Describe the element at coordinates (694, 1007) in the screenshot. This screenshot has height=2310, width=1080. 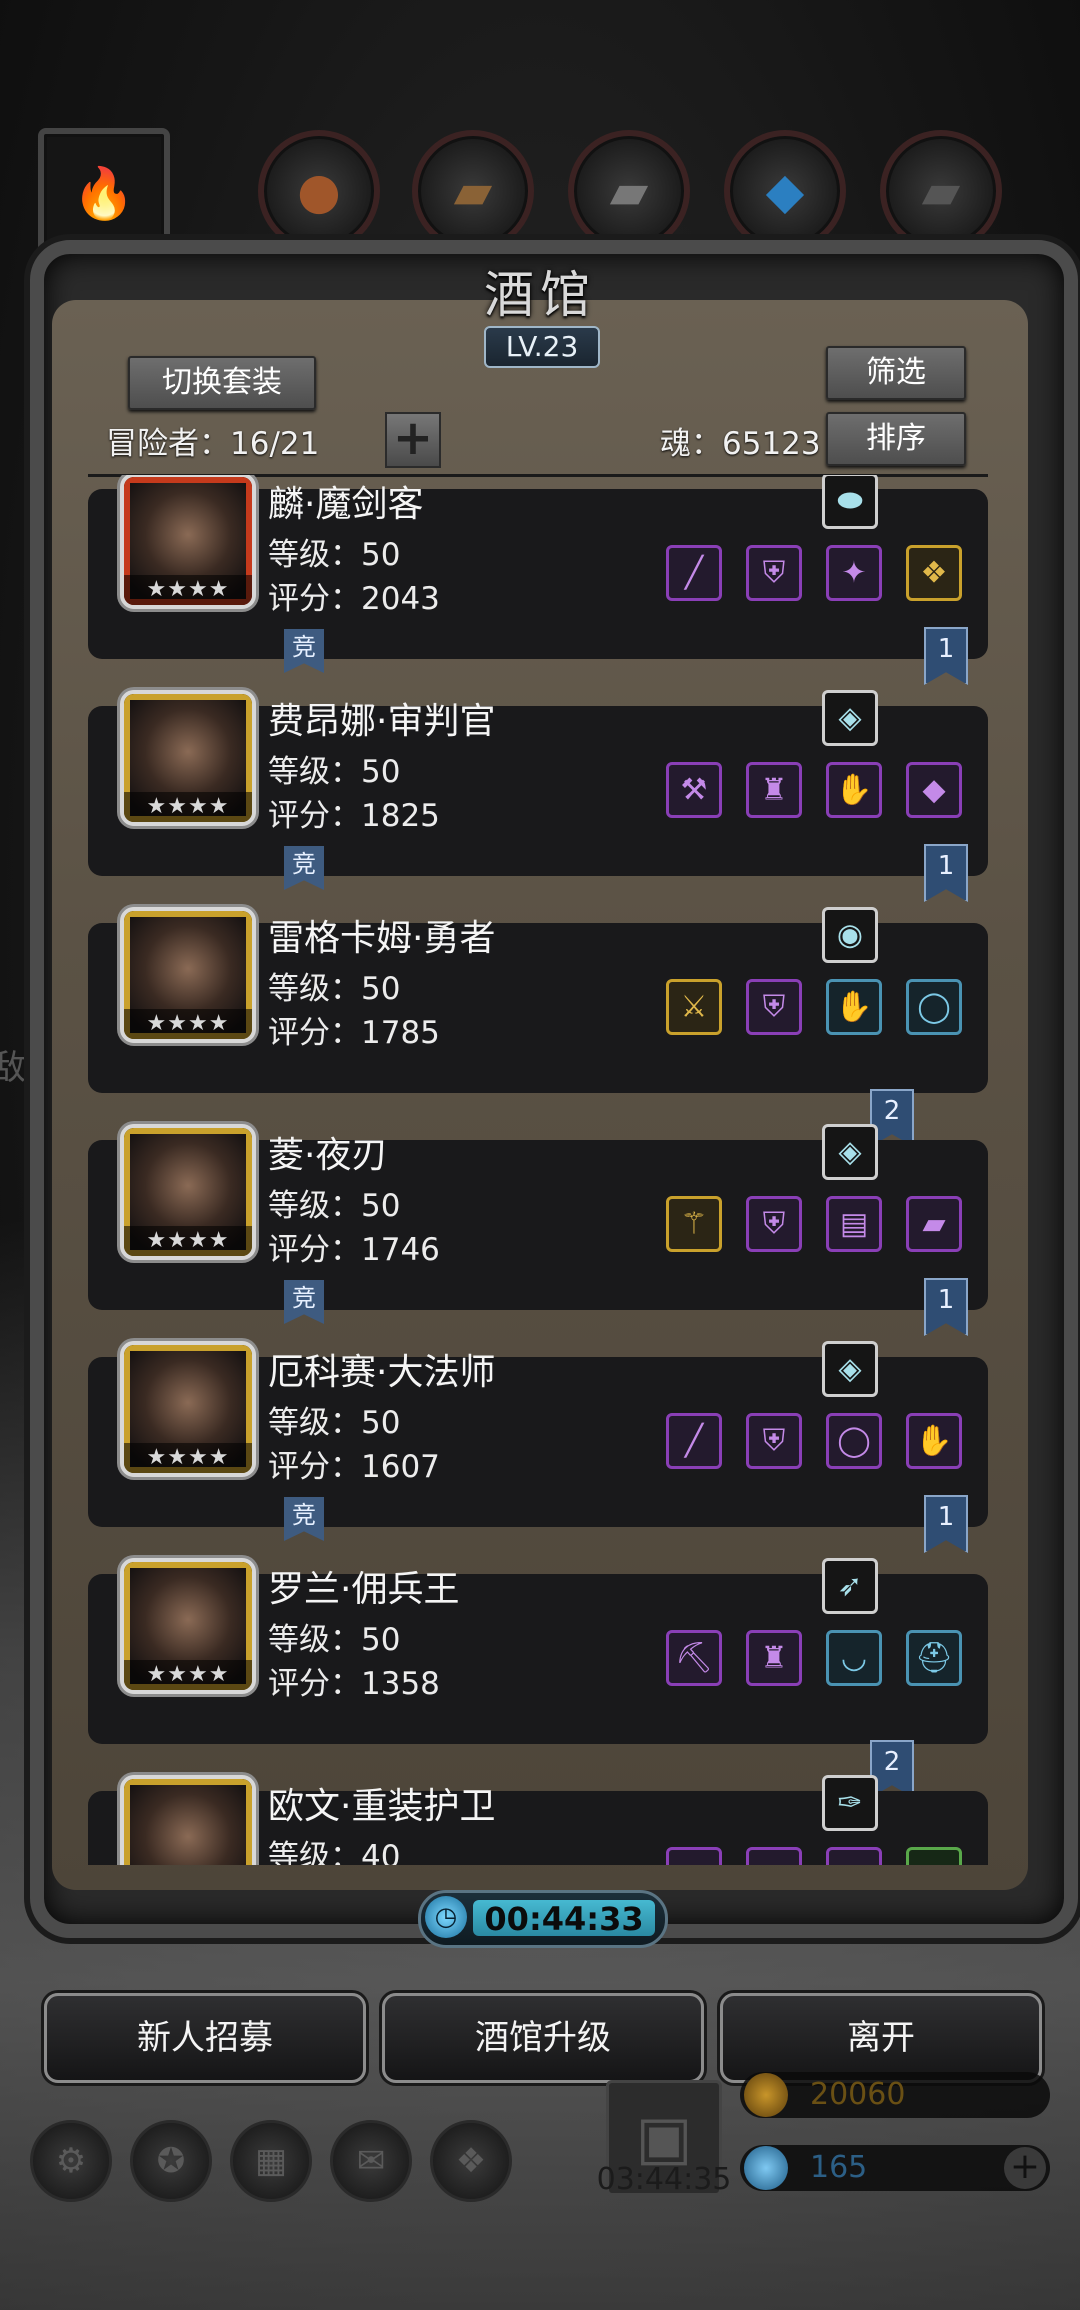
I see `equipment-slot: ⚔` at that location.